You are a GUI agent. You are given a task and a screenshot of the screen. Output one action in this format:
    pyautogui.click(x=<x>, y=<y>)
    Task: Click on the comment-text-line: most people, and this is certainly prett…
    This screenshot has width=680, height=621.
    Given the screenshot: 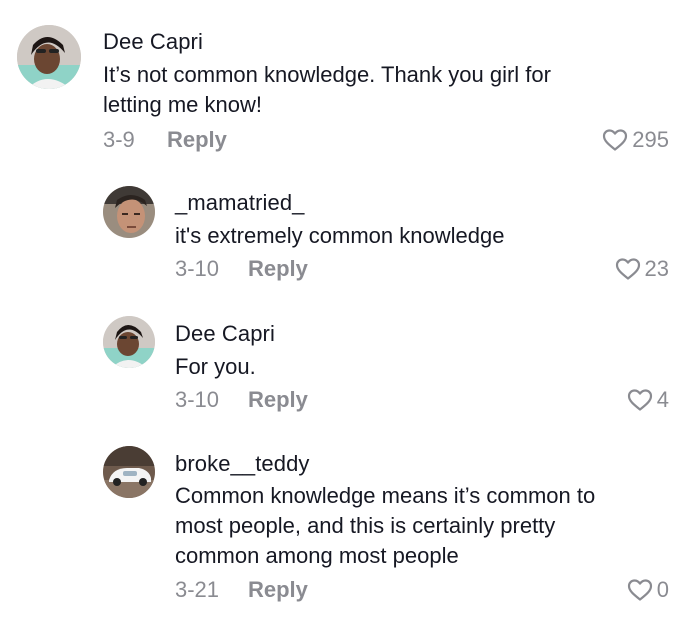 What is the action you would take?
    pyautogui.click(x=365, y=525)
    